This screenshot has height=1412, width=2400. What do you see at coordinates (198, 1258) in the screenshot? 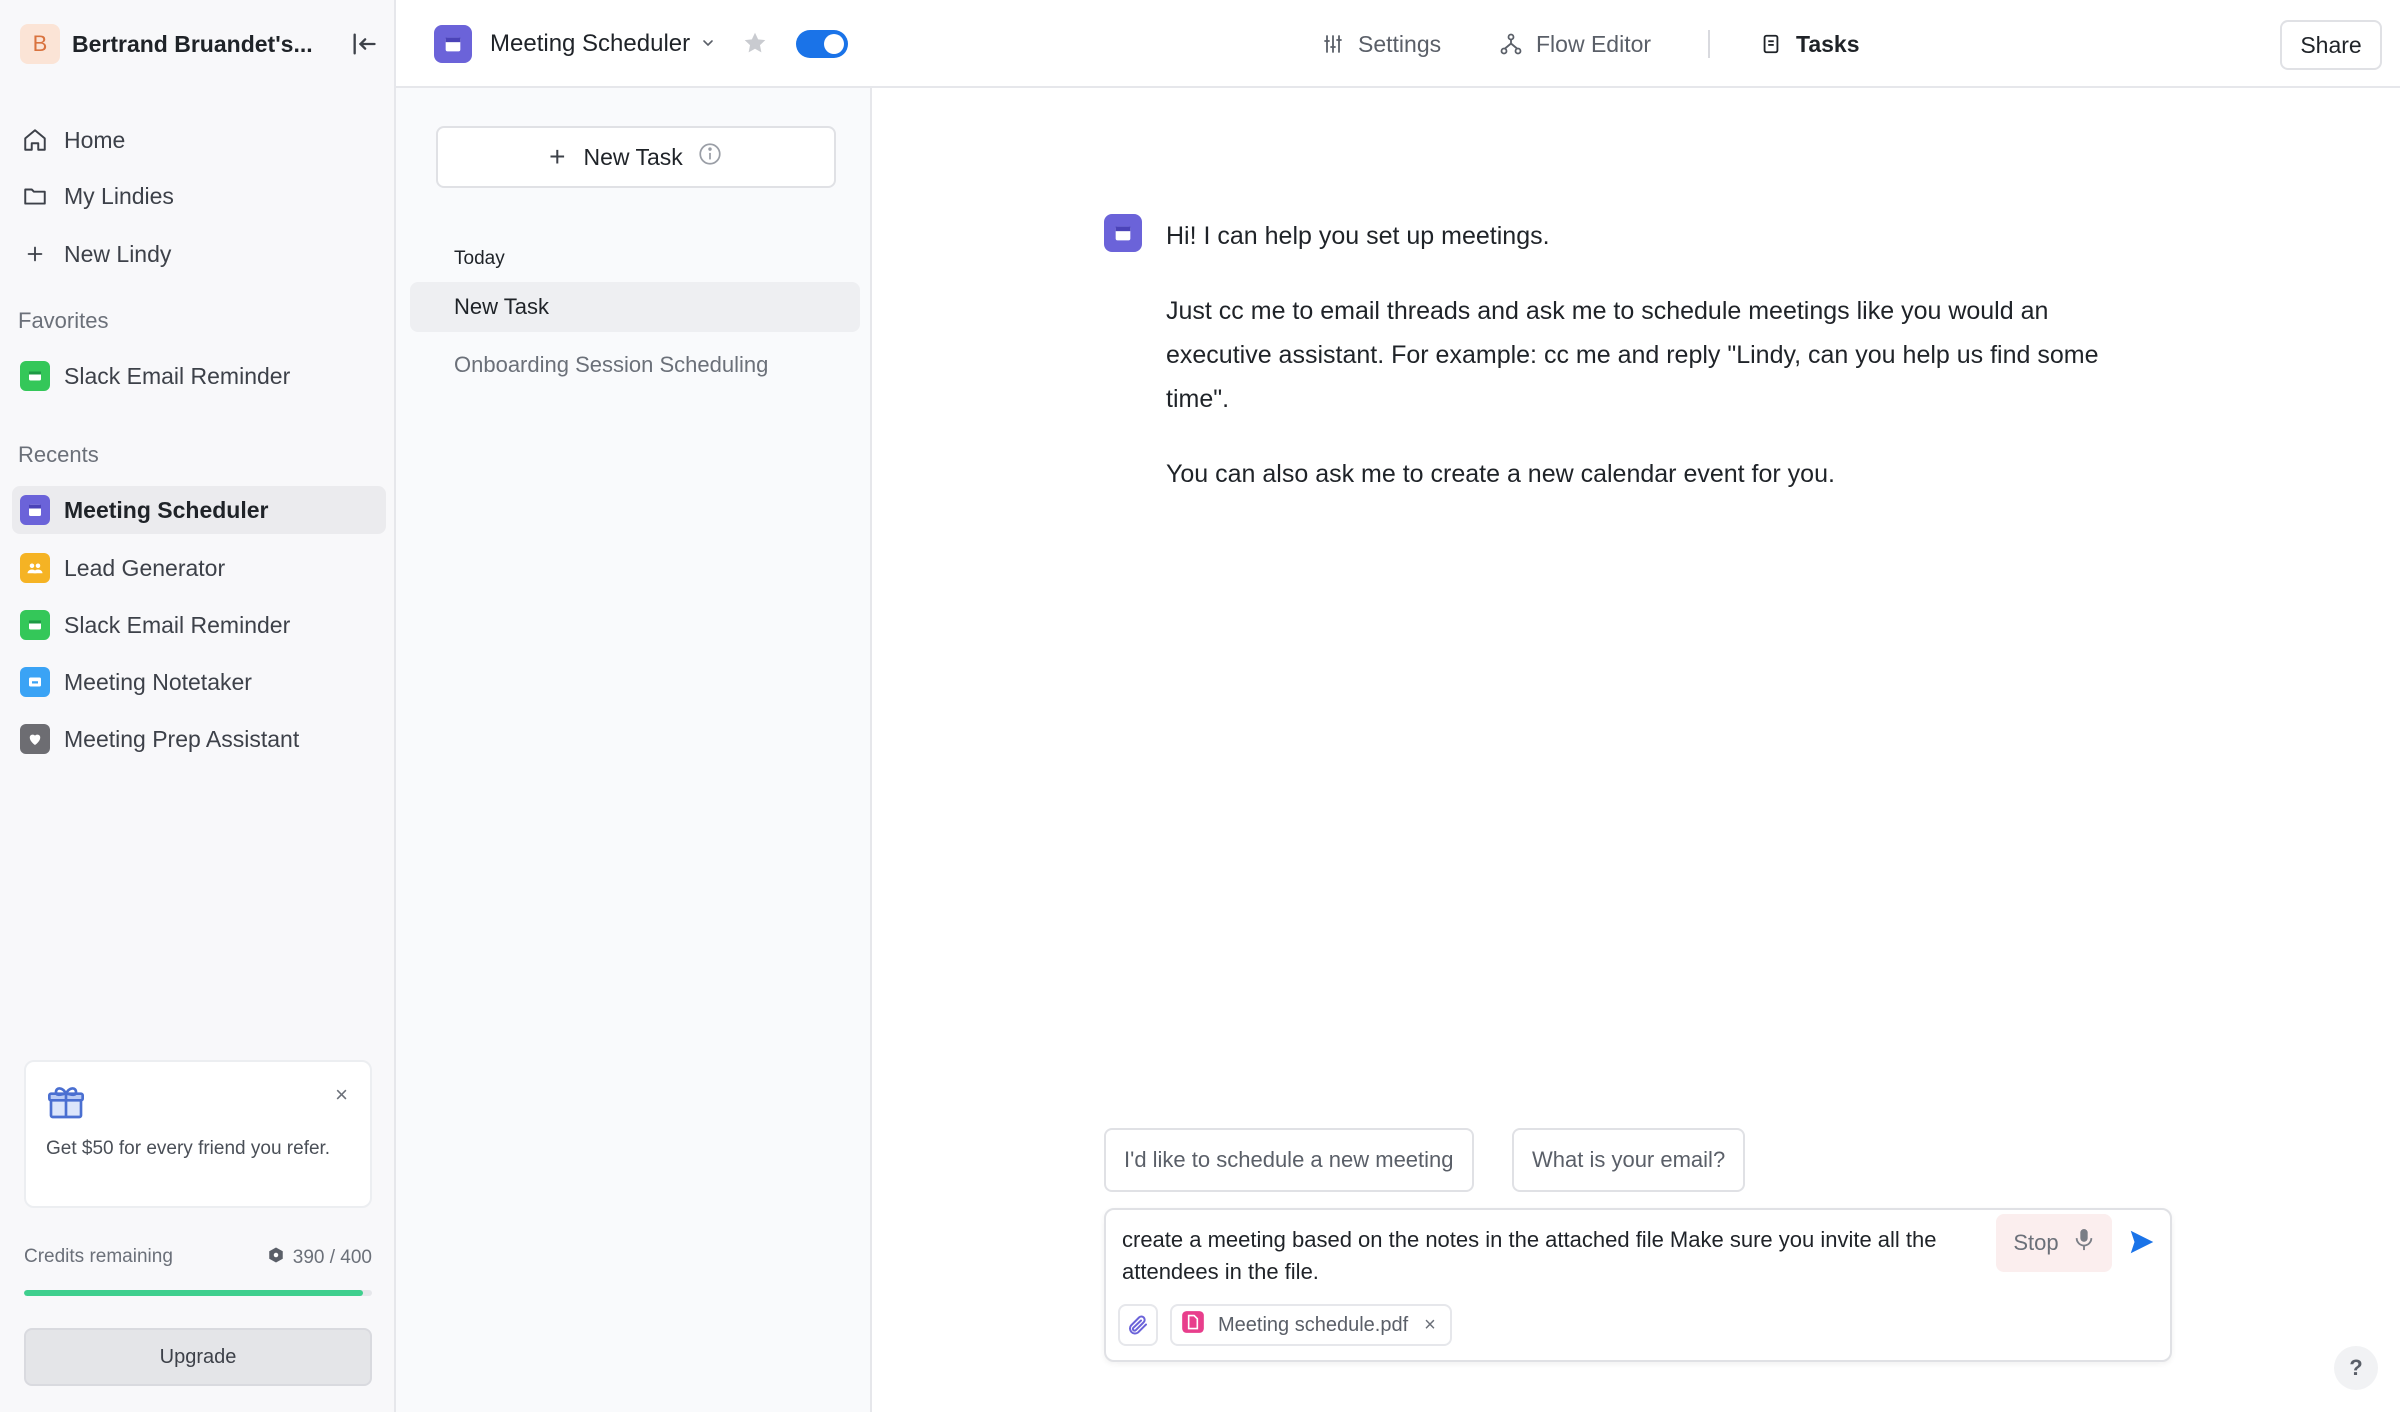
I see `credits-row: Credits remaining 390 / 400` at bounding box center [198, 1258].